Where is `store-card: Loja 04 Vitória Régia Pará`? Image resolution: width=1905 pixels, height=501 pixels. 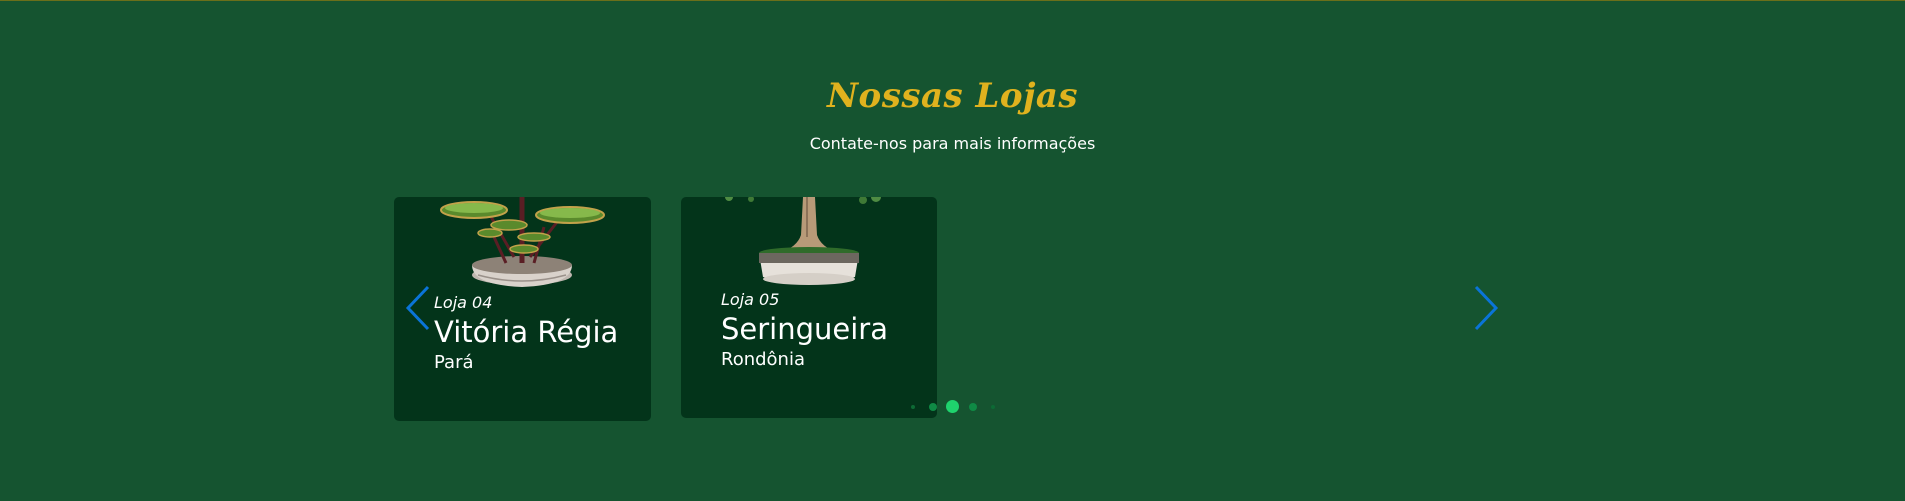
store-card: Loja 04 Vitória Régia Pará is located at coordinates (522, 309).